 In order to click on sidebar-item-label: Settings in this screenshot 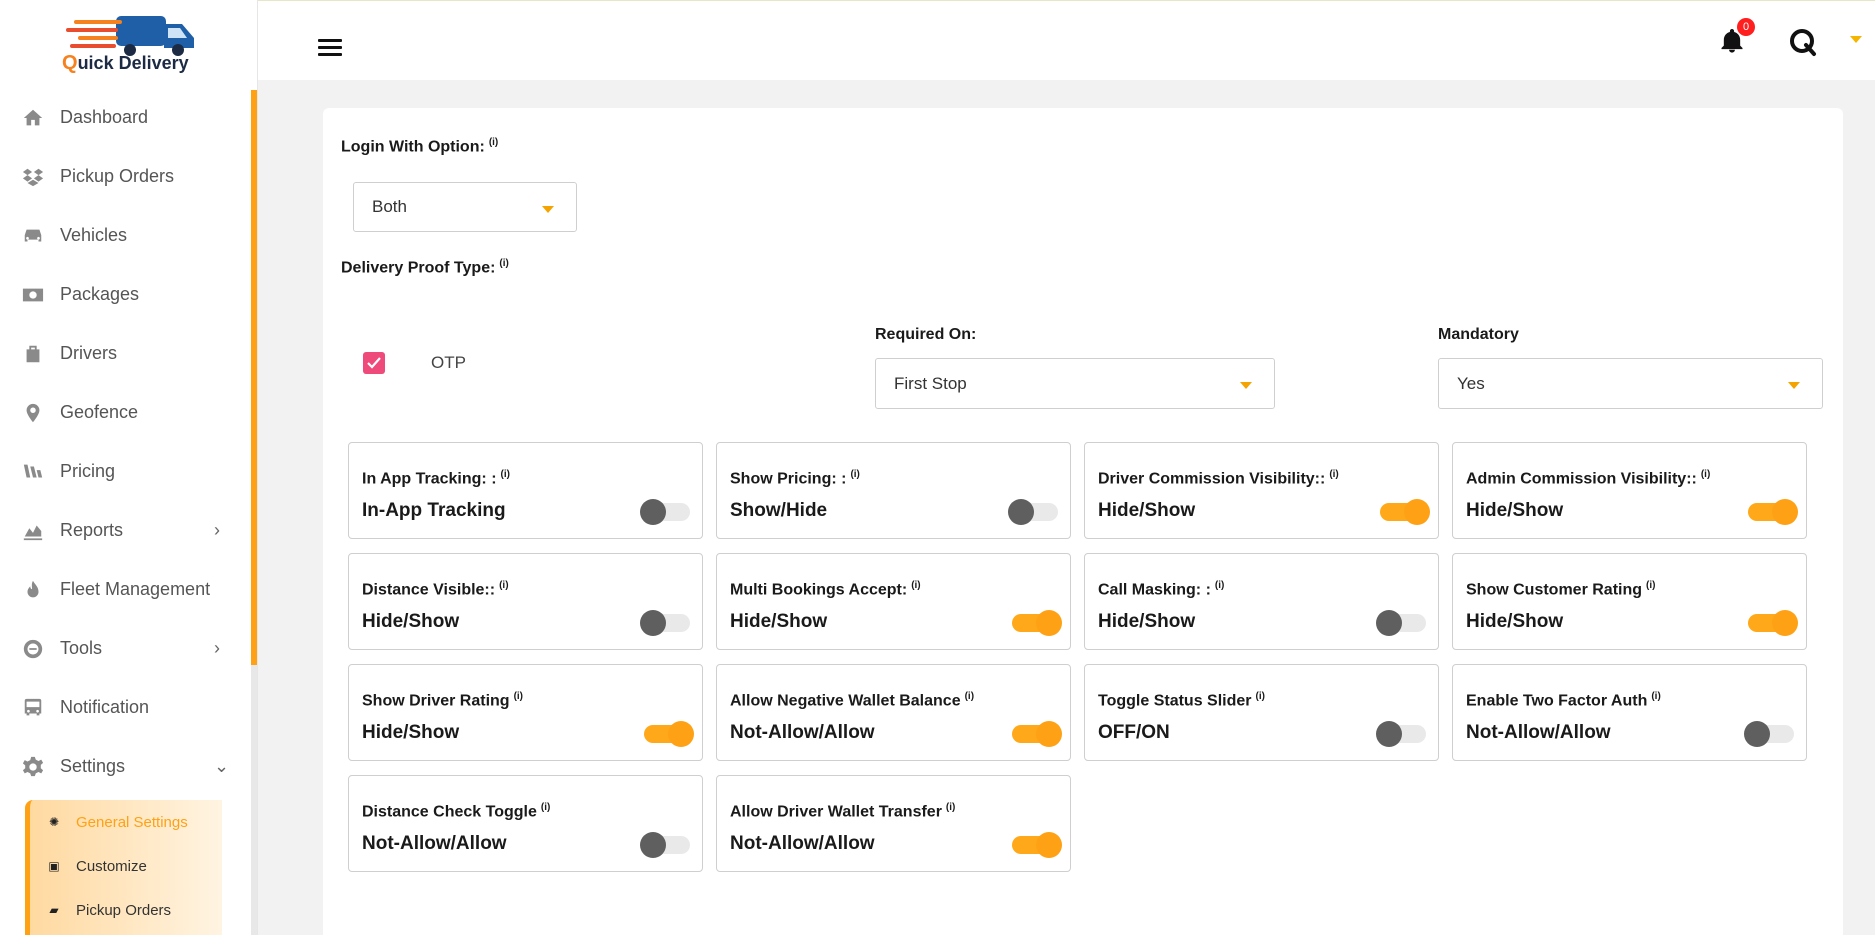, I will do `click(93, 766)`.